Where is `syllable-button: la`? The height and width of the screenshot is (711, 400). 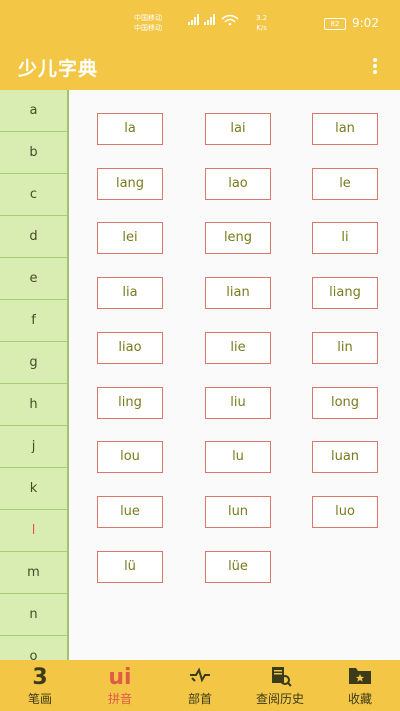
syllable-button: la is located at coordinates (130, 129).